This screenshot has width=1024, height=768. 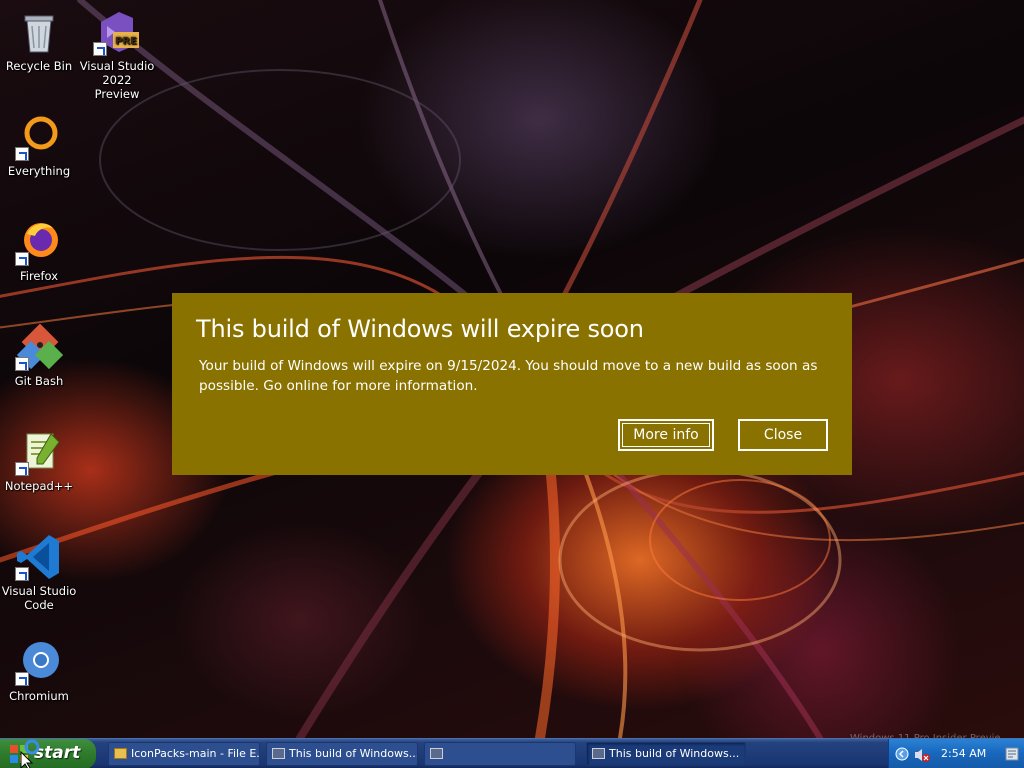 What do you see at coordinates (39, 452) in the screenshot?
I see `notepad-plus-plus-icon` at bounding box center [39, 452].